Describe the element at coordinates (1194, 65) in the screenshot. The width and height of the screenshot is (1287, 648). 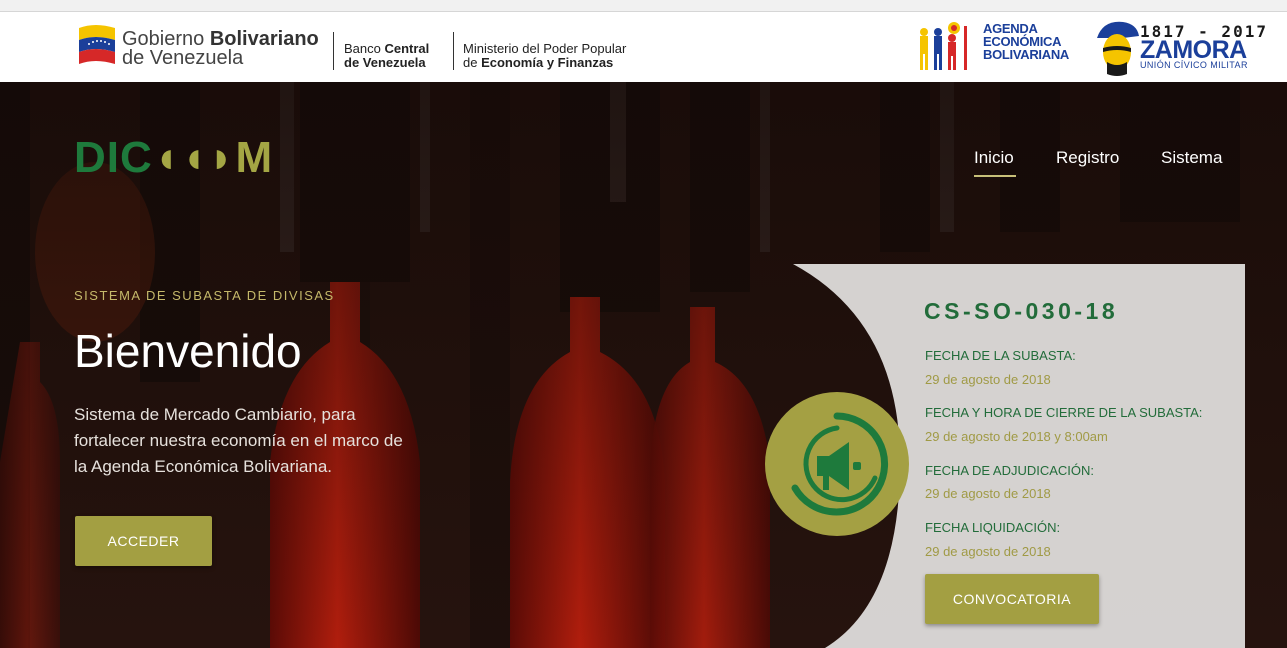
I see `zamora-subtitle: UNIÓN CÍVICO MILITAR` at that location.